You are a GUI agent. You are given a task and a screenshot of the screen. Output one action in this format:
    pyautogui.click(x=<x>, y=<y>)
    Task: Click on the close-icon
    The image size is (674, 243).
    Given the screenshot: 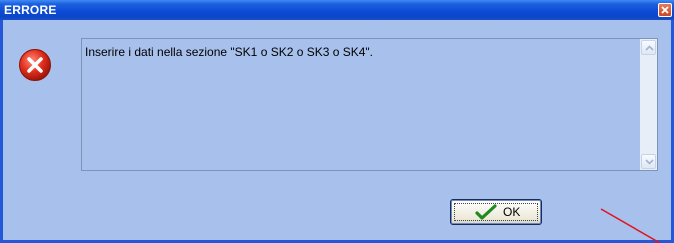 What is the action you would take?
    pyautogui.click(x=665, y=10)
    